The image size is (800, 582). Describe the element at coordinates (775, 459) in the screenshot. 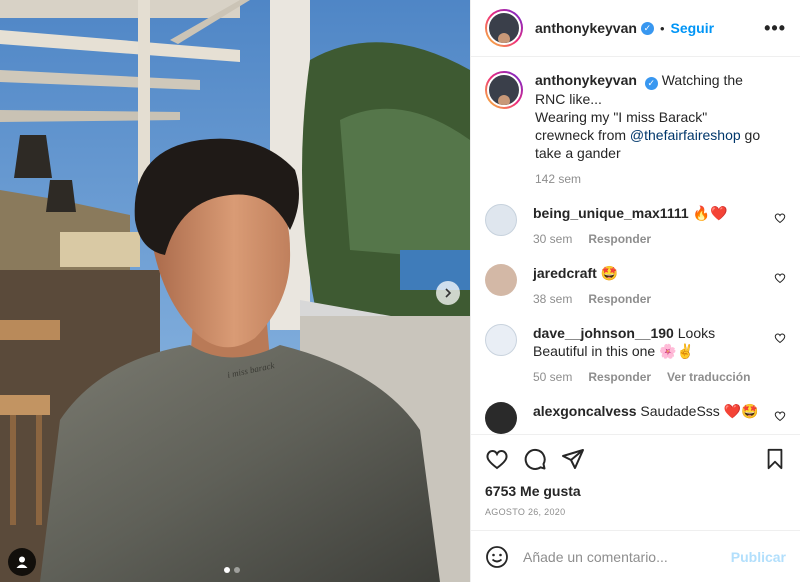

I see `bookmark-icon` at that location.